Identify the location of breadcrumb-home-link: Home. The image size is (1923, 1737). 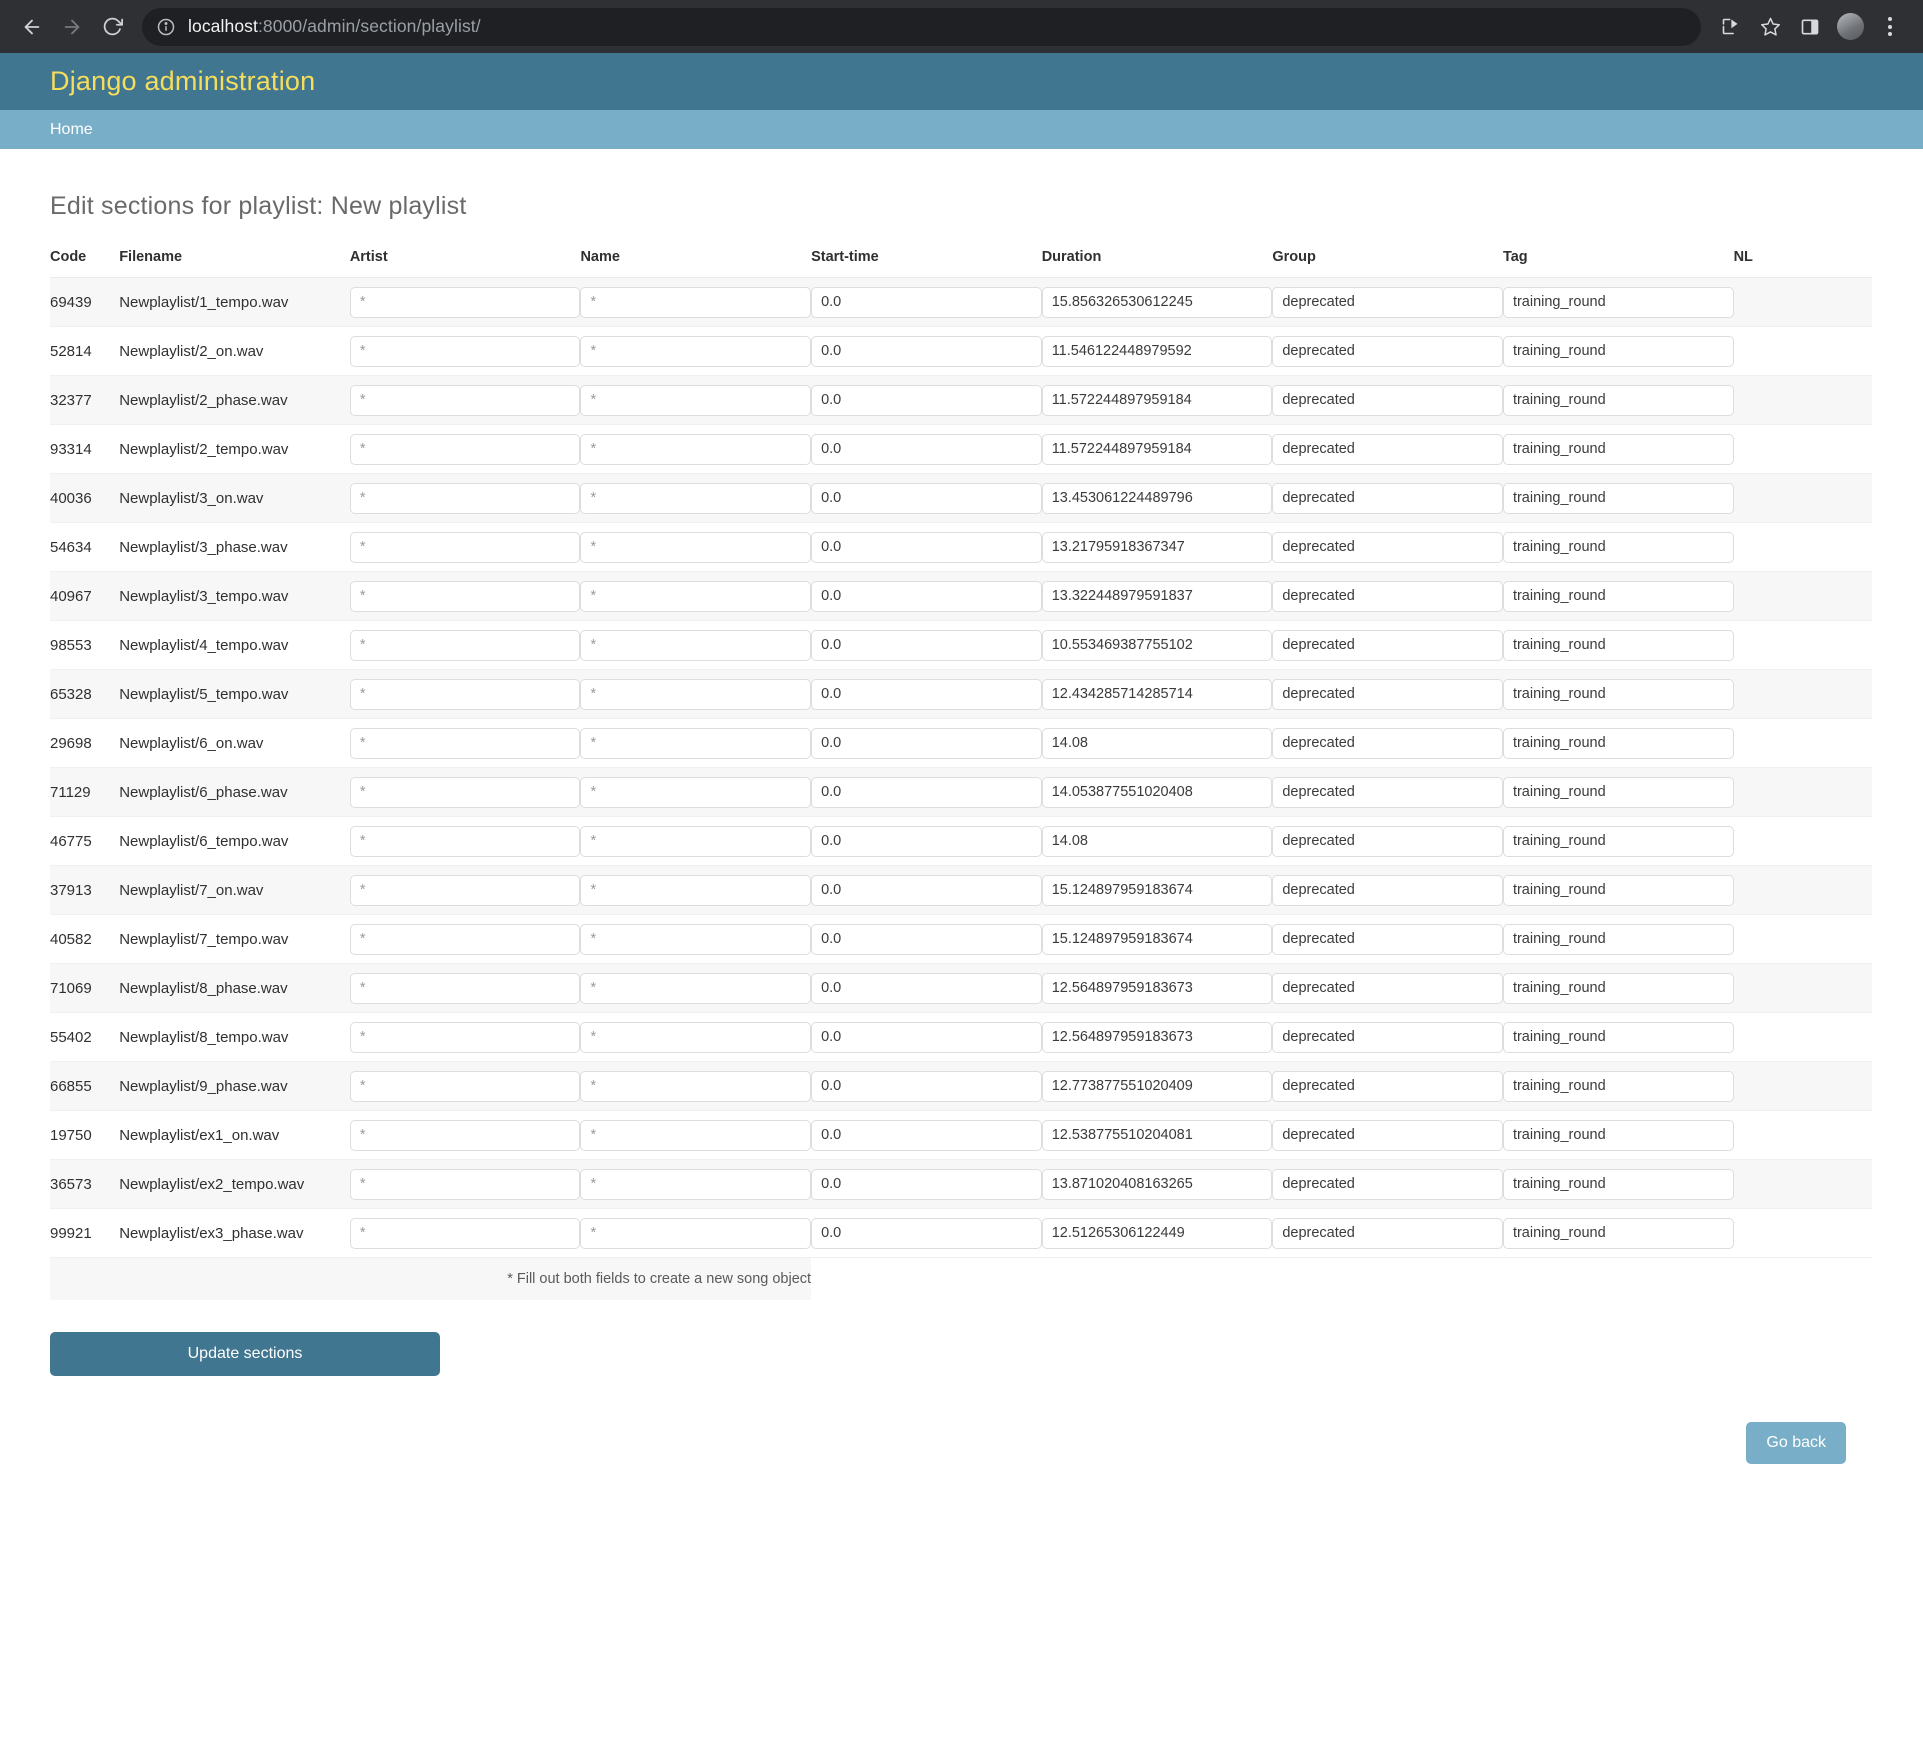
(71, 130).